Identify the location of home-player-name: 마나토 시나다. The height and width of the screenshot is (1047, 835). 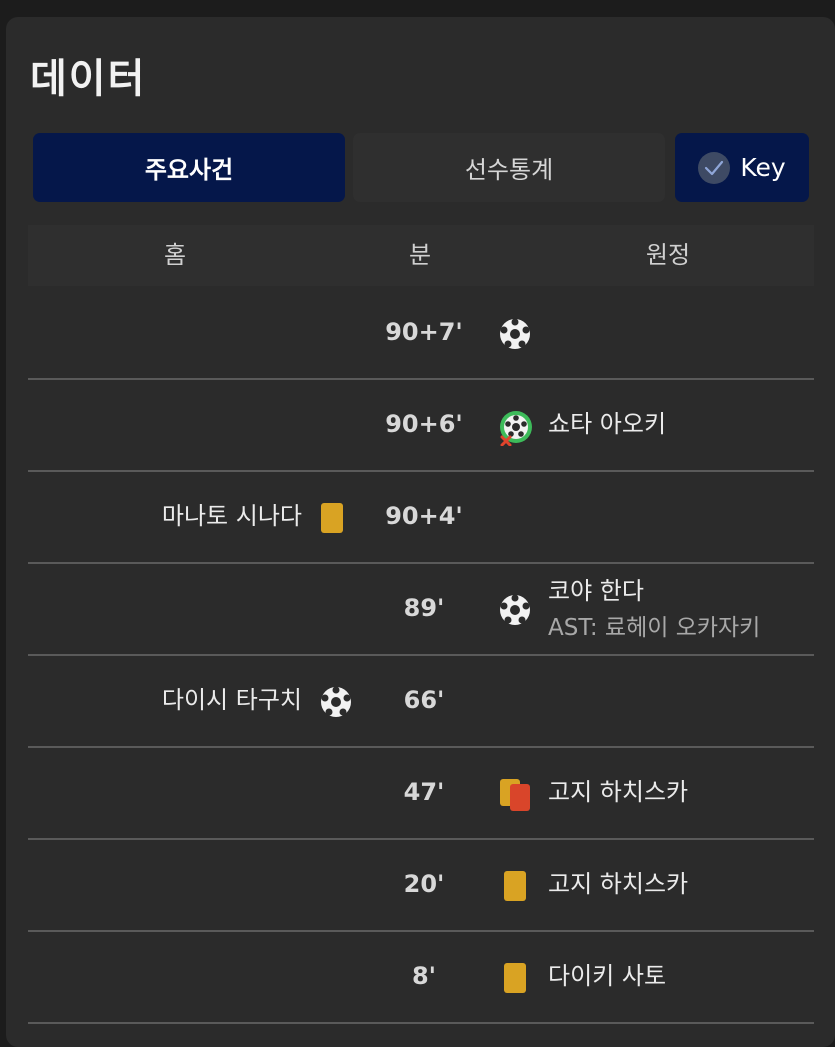
(231, 516).